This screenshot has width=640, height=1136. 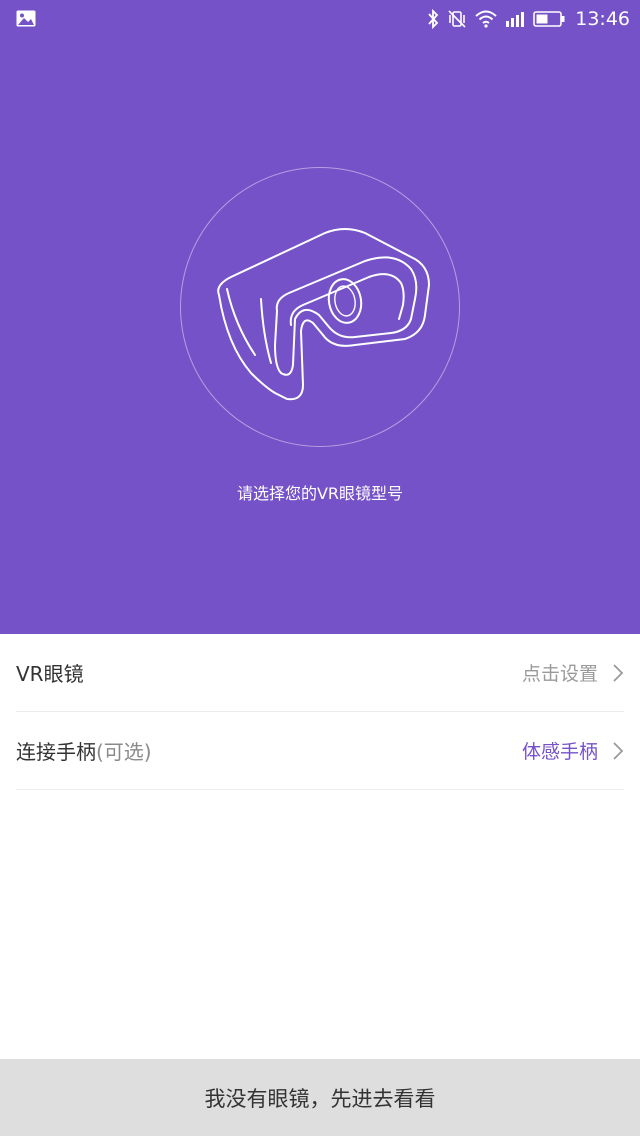 I want to click on wifi-icon, so click(x=486, y=19).